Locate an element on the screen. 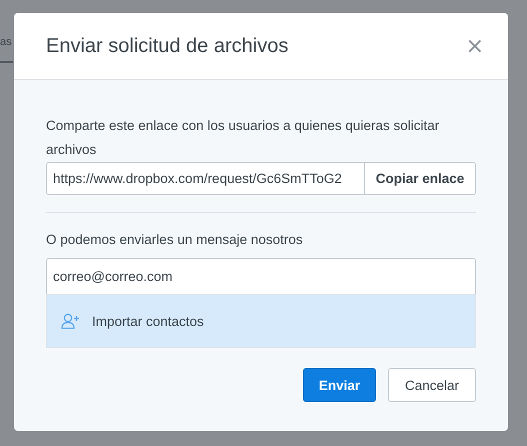 This screenshot has width=527, height=446. email-instructions: O podemos enviarles un mensaje nosotros is located at coordinates (175, 240).